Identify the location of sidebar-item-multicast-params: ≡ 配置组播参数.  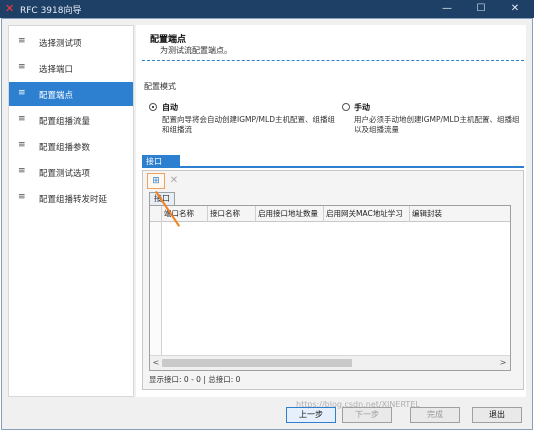
(71, 146).